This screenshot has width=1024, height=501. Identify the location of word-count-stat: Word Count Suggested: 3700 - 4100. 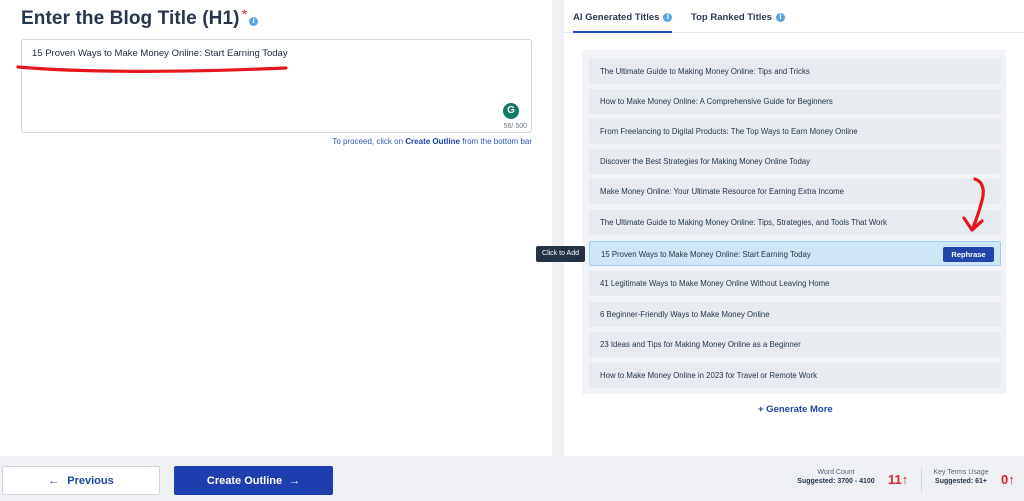
(836, 477).